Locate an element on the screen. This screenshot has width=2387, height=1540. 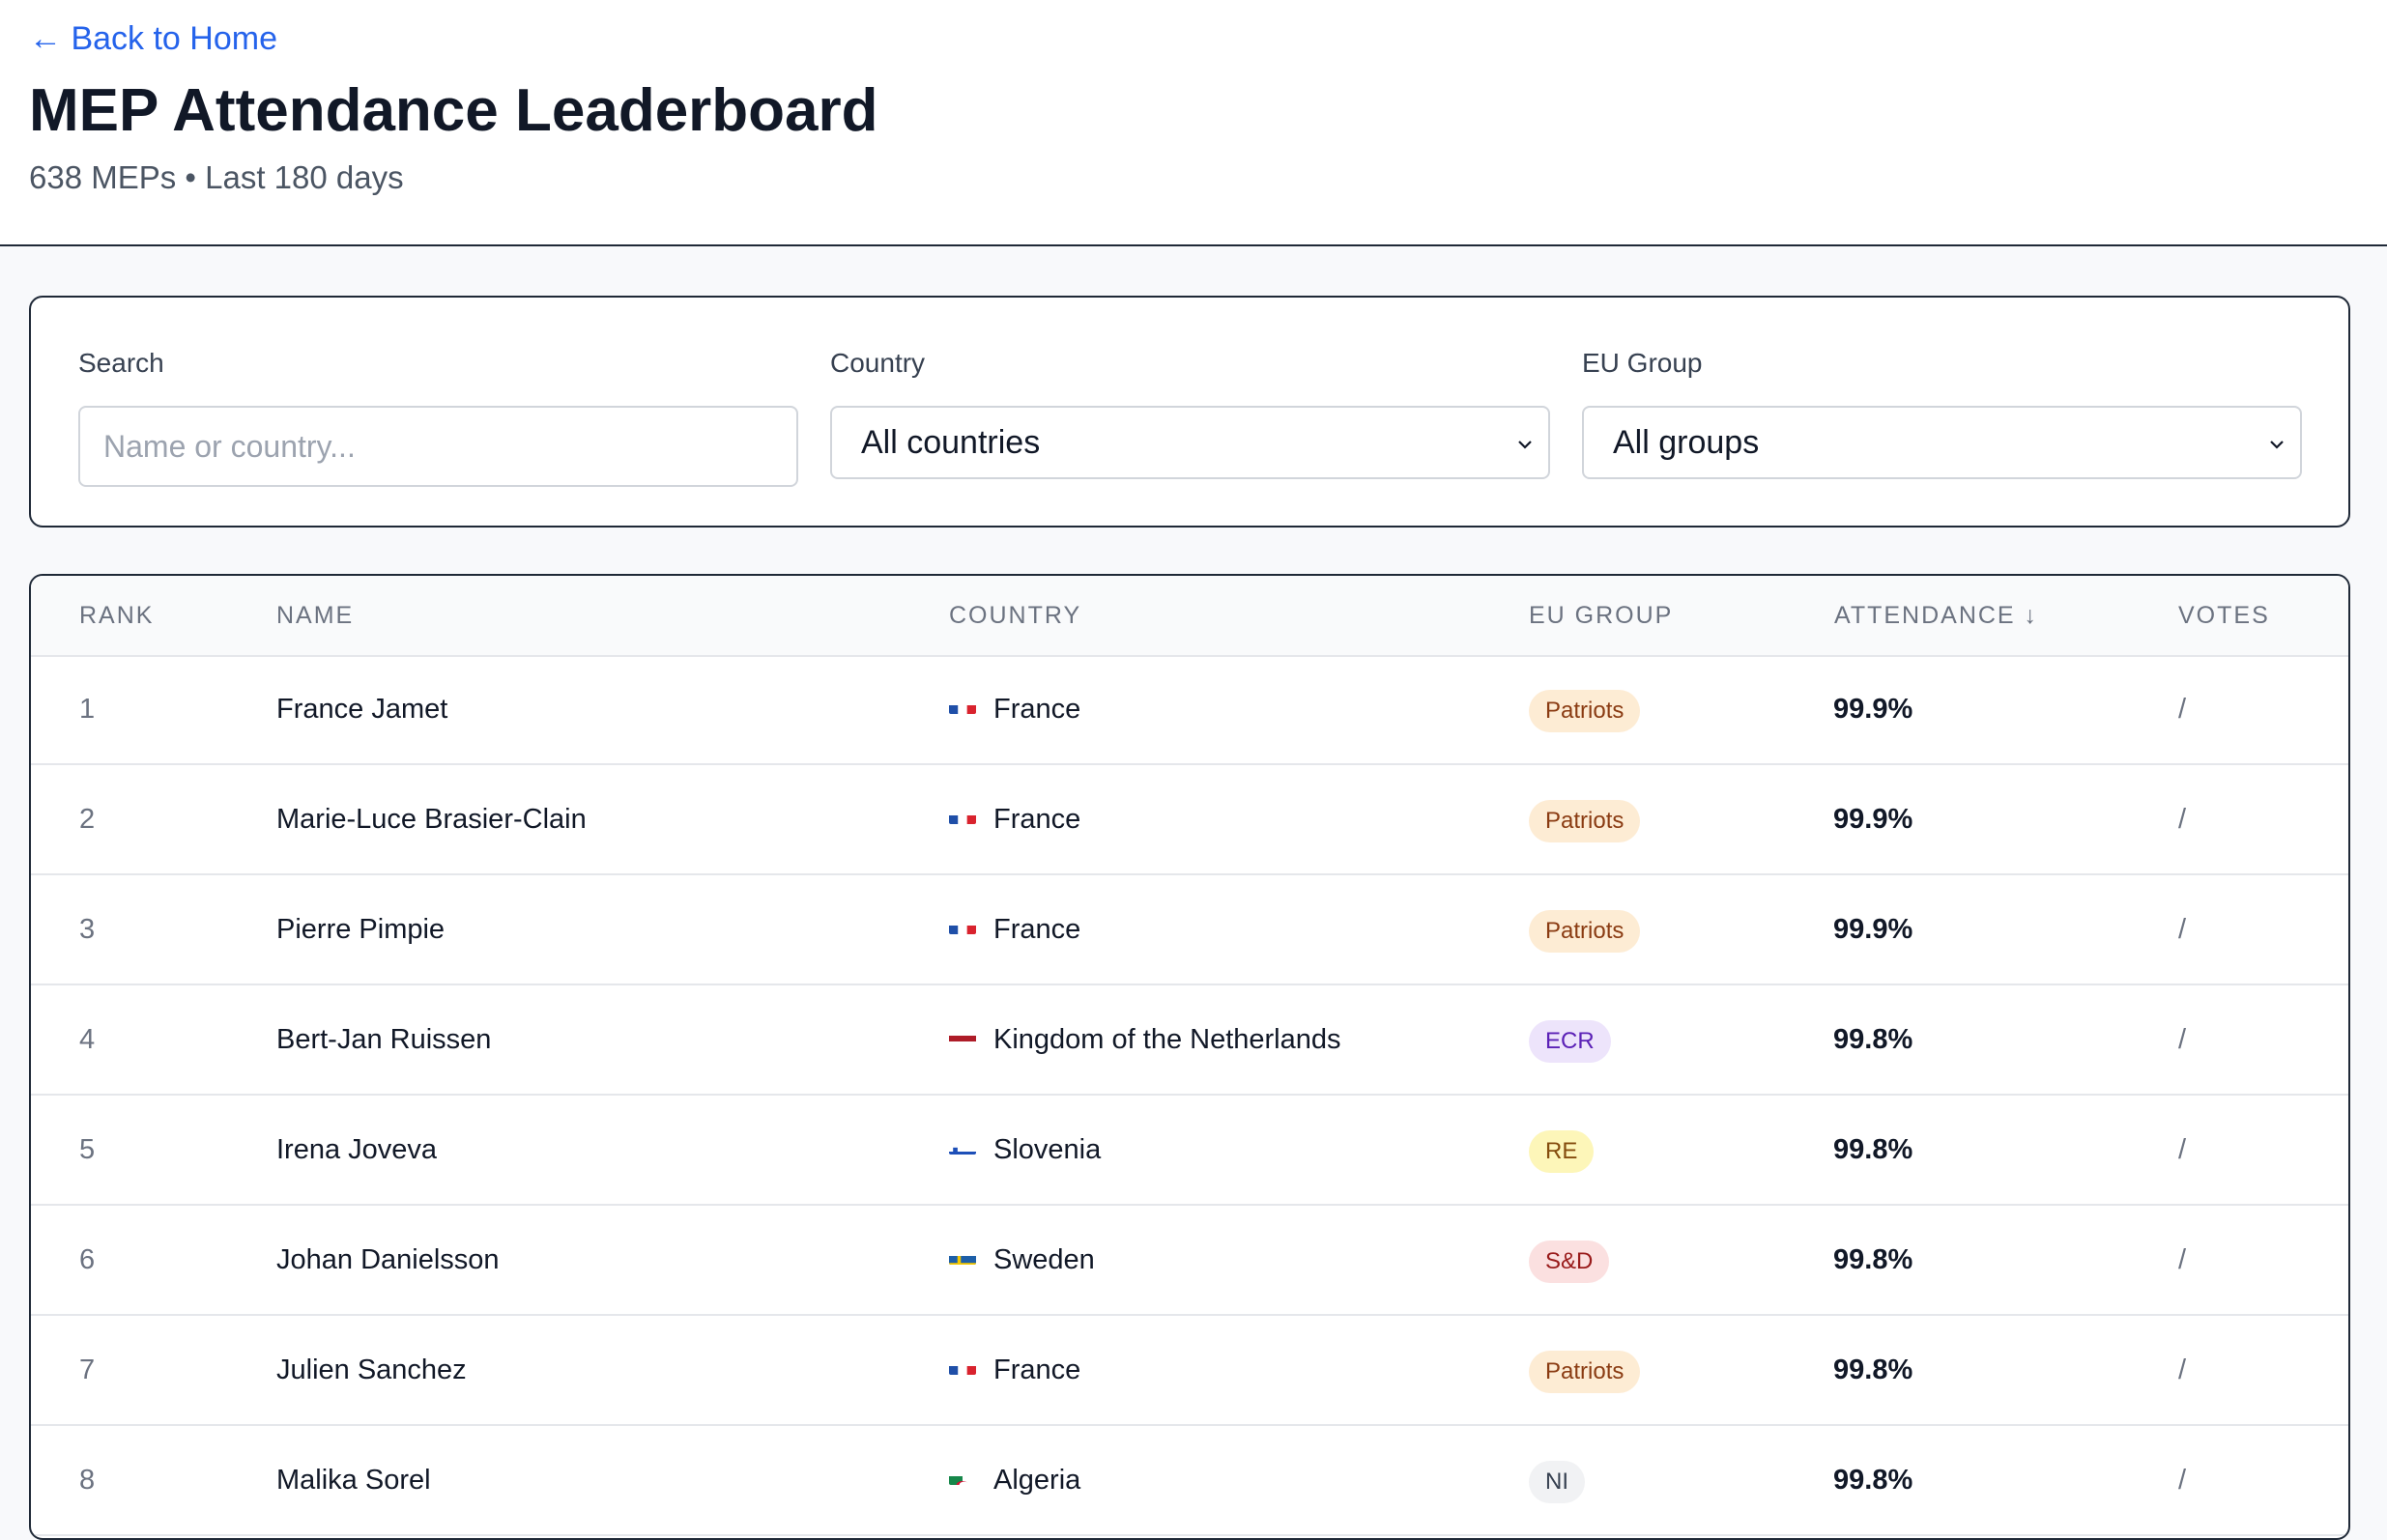
group-badge: RE is located at coordinates (1562, 1151).